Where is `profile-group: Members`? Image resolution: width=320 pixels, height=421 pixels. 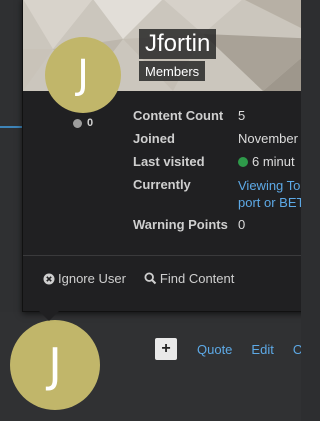 profile-group: Members is located at coordinates (172, 71).